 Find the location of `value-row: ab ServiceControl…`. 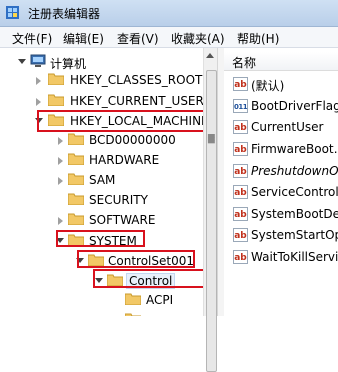

value-row: ab ServiceControl… is located at coordinates (281, 192).